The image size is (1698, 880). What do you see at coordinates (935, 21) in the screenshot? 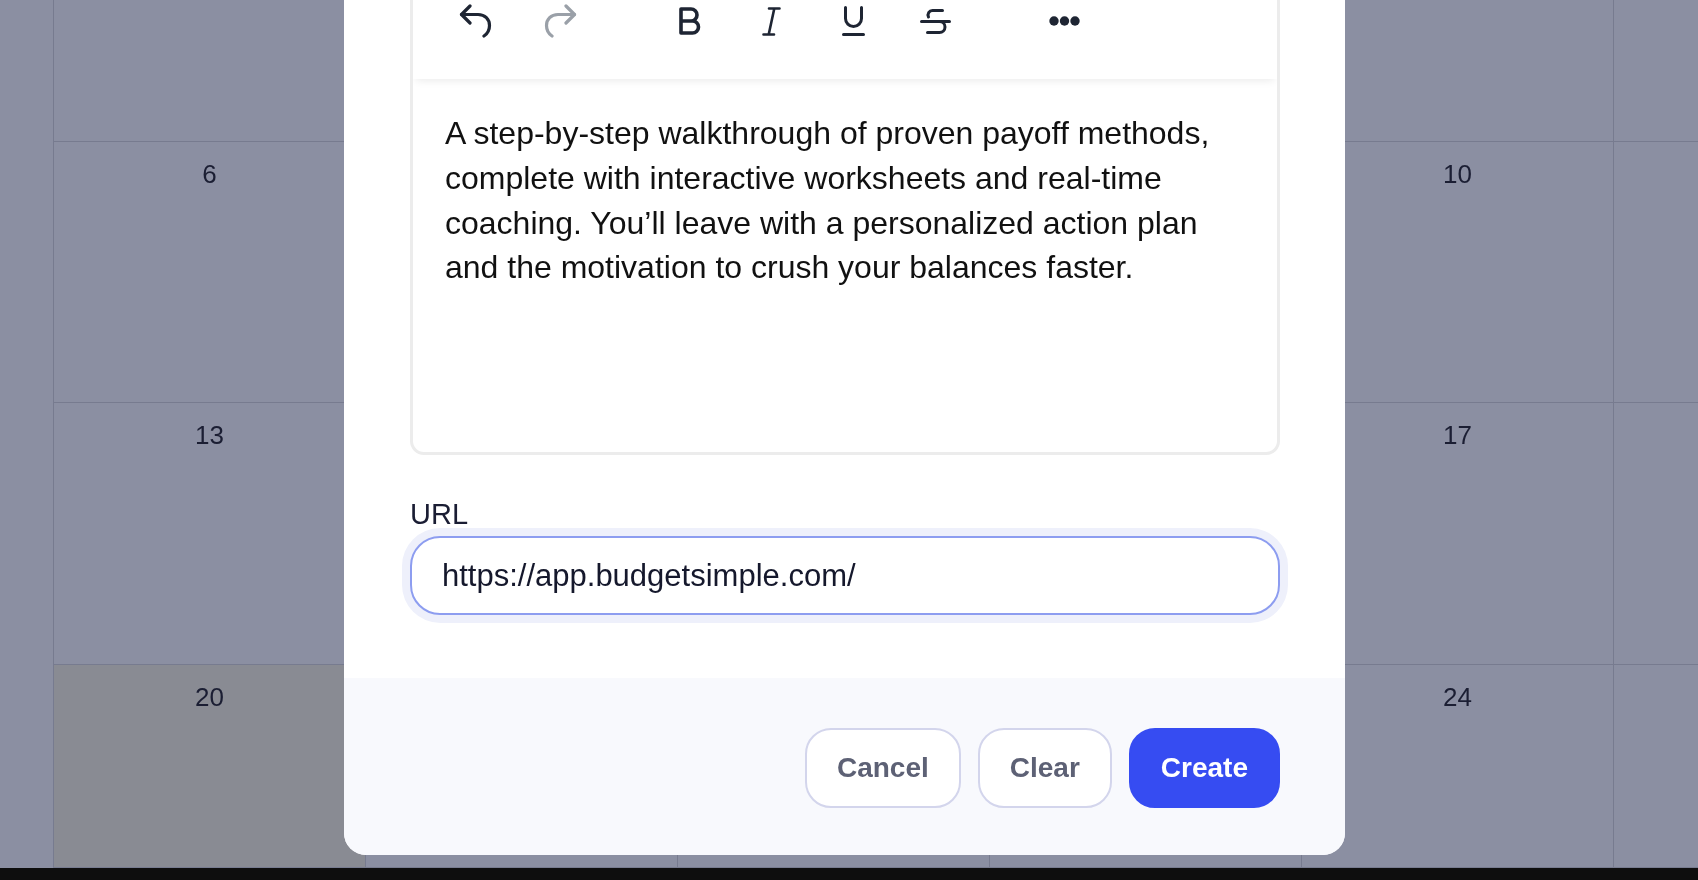
I see `strikethrough-icon` at bounding box center [935, 21].